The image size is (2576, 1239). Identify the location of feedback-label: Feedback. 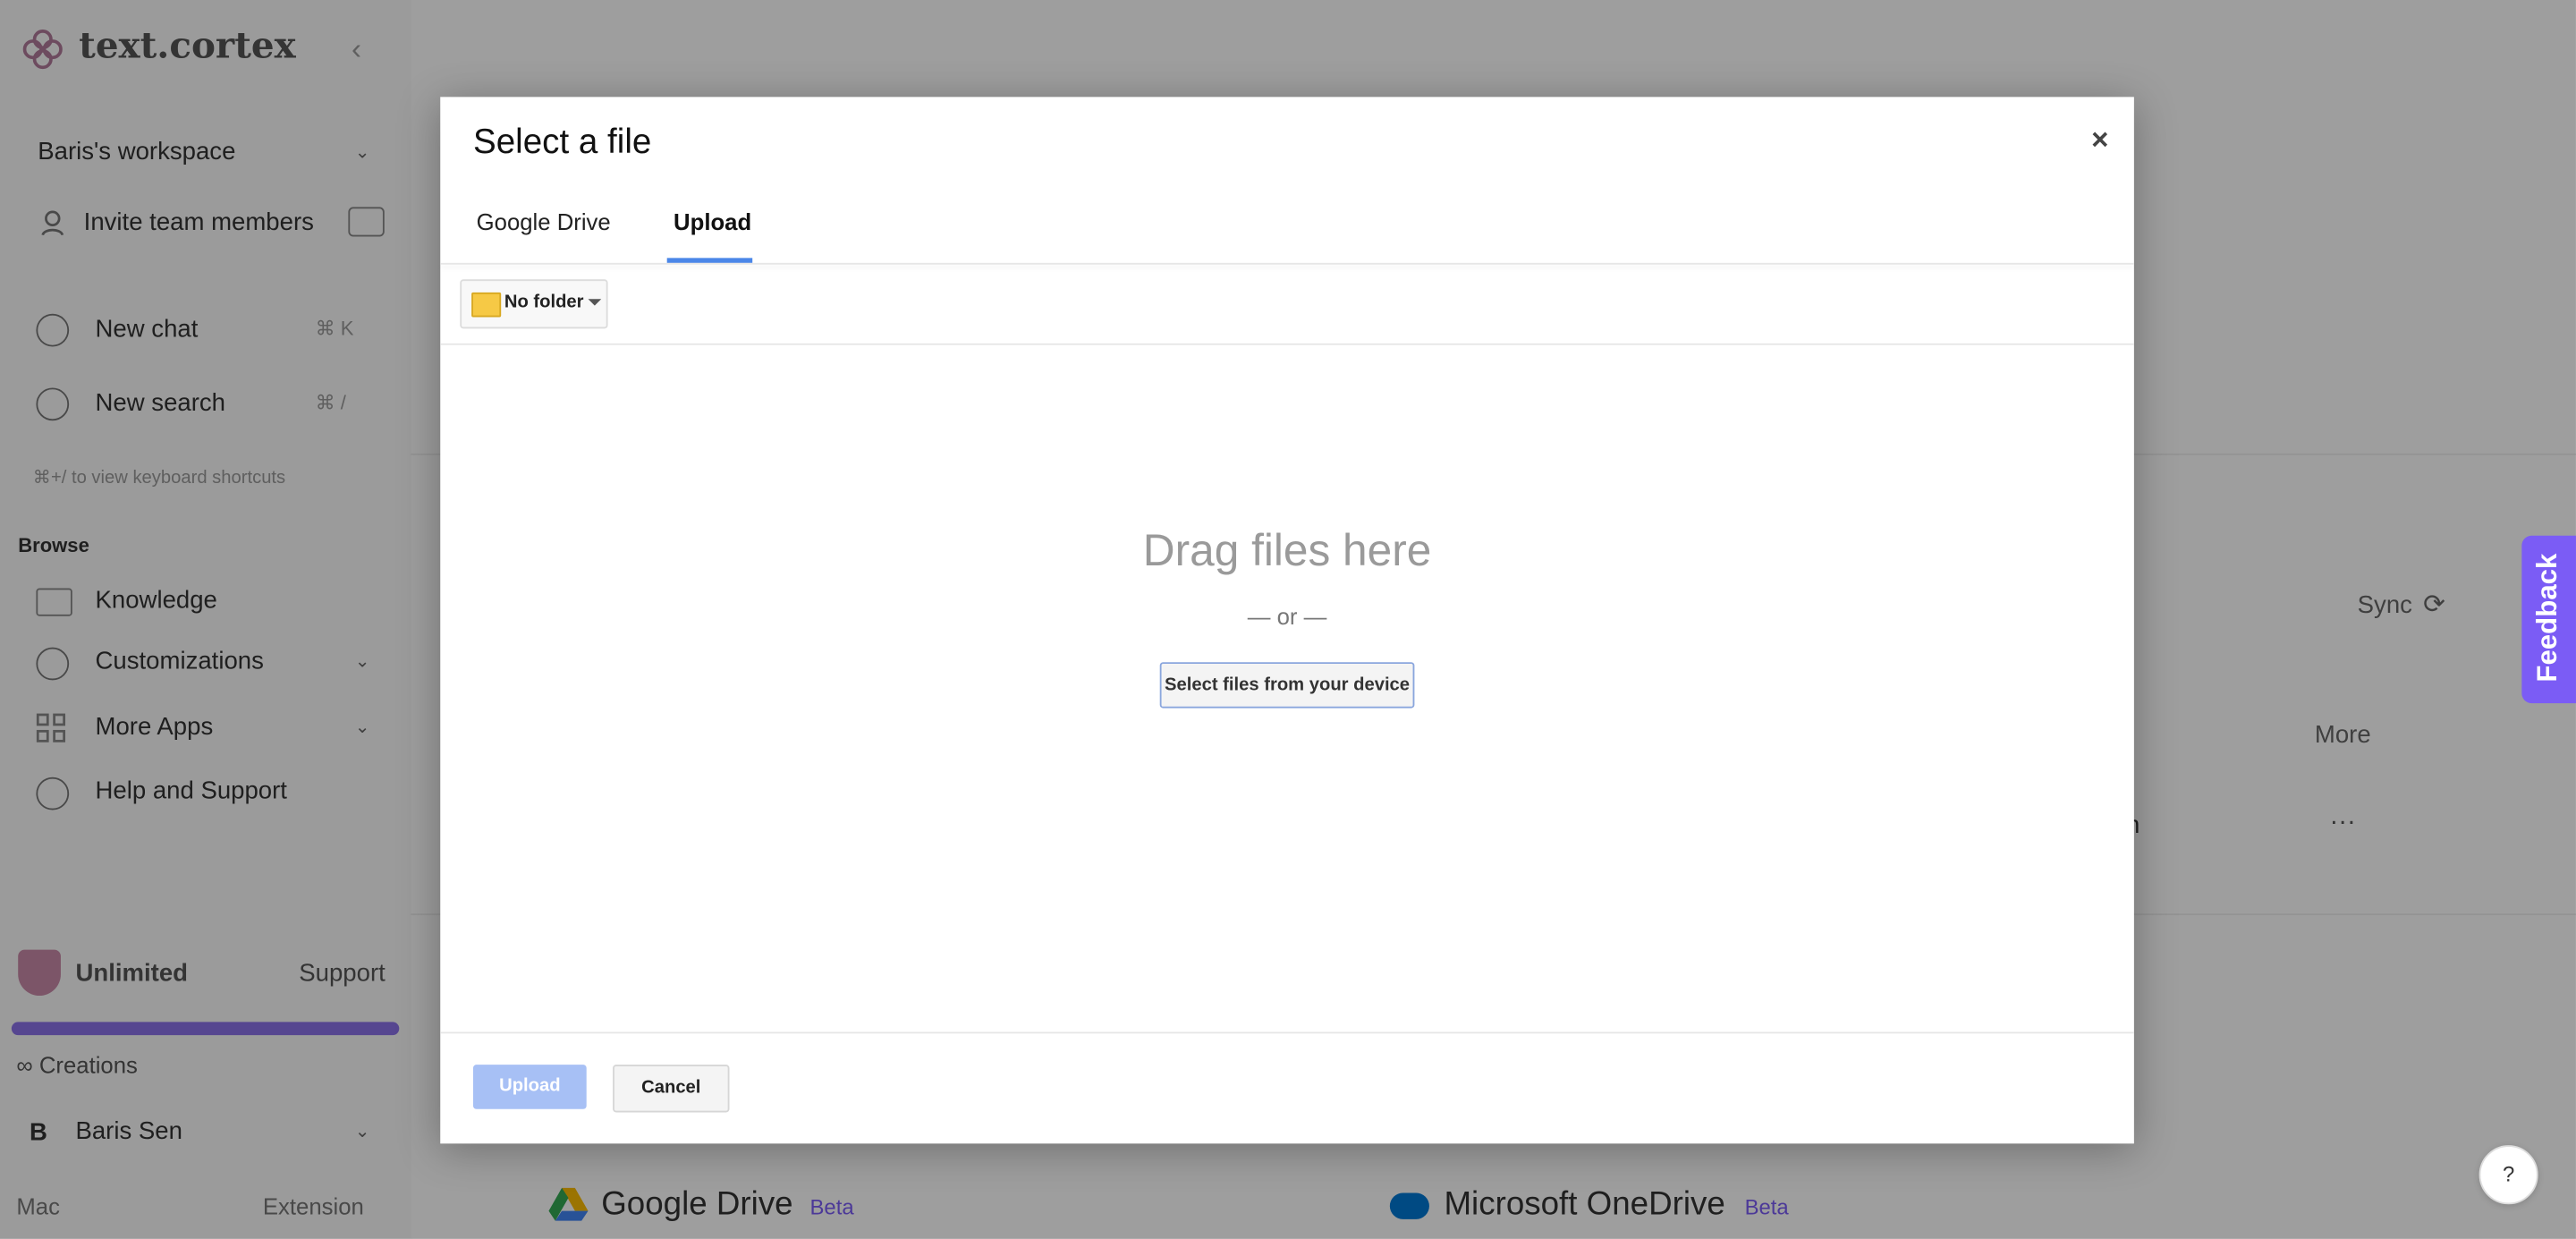
(2547, 618).